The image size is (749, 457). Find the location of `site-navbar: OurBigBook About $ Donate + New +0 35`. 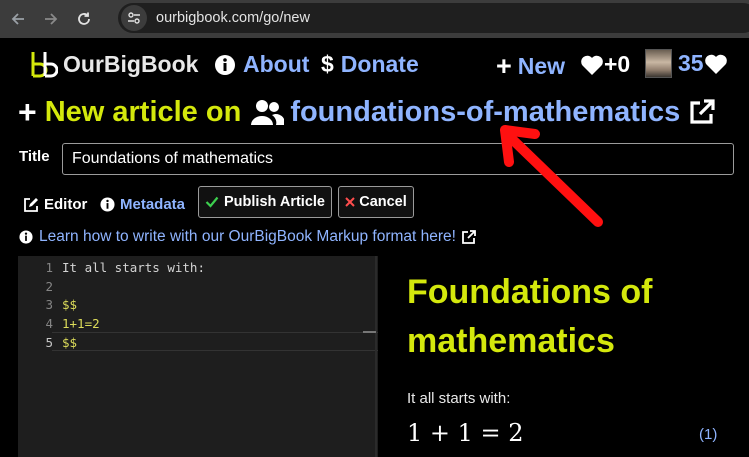

site-navbar: OurBigBook About $ Donate + New +0 35 is located at coordinates (374, 64).